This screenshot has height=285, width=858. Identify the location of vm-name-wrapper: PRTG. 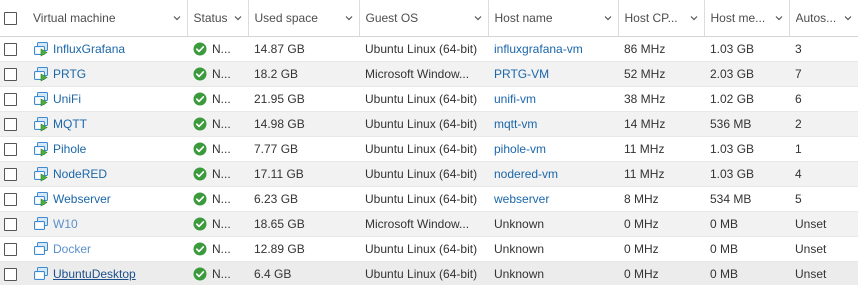
(107, 74).